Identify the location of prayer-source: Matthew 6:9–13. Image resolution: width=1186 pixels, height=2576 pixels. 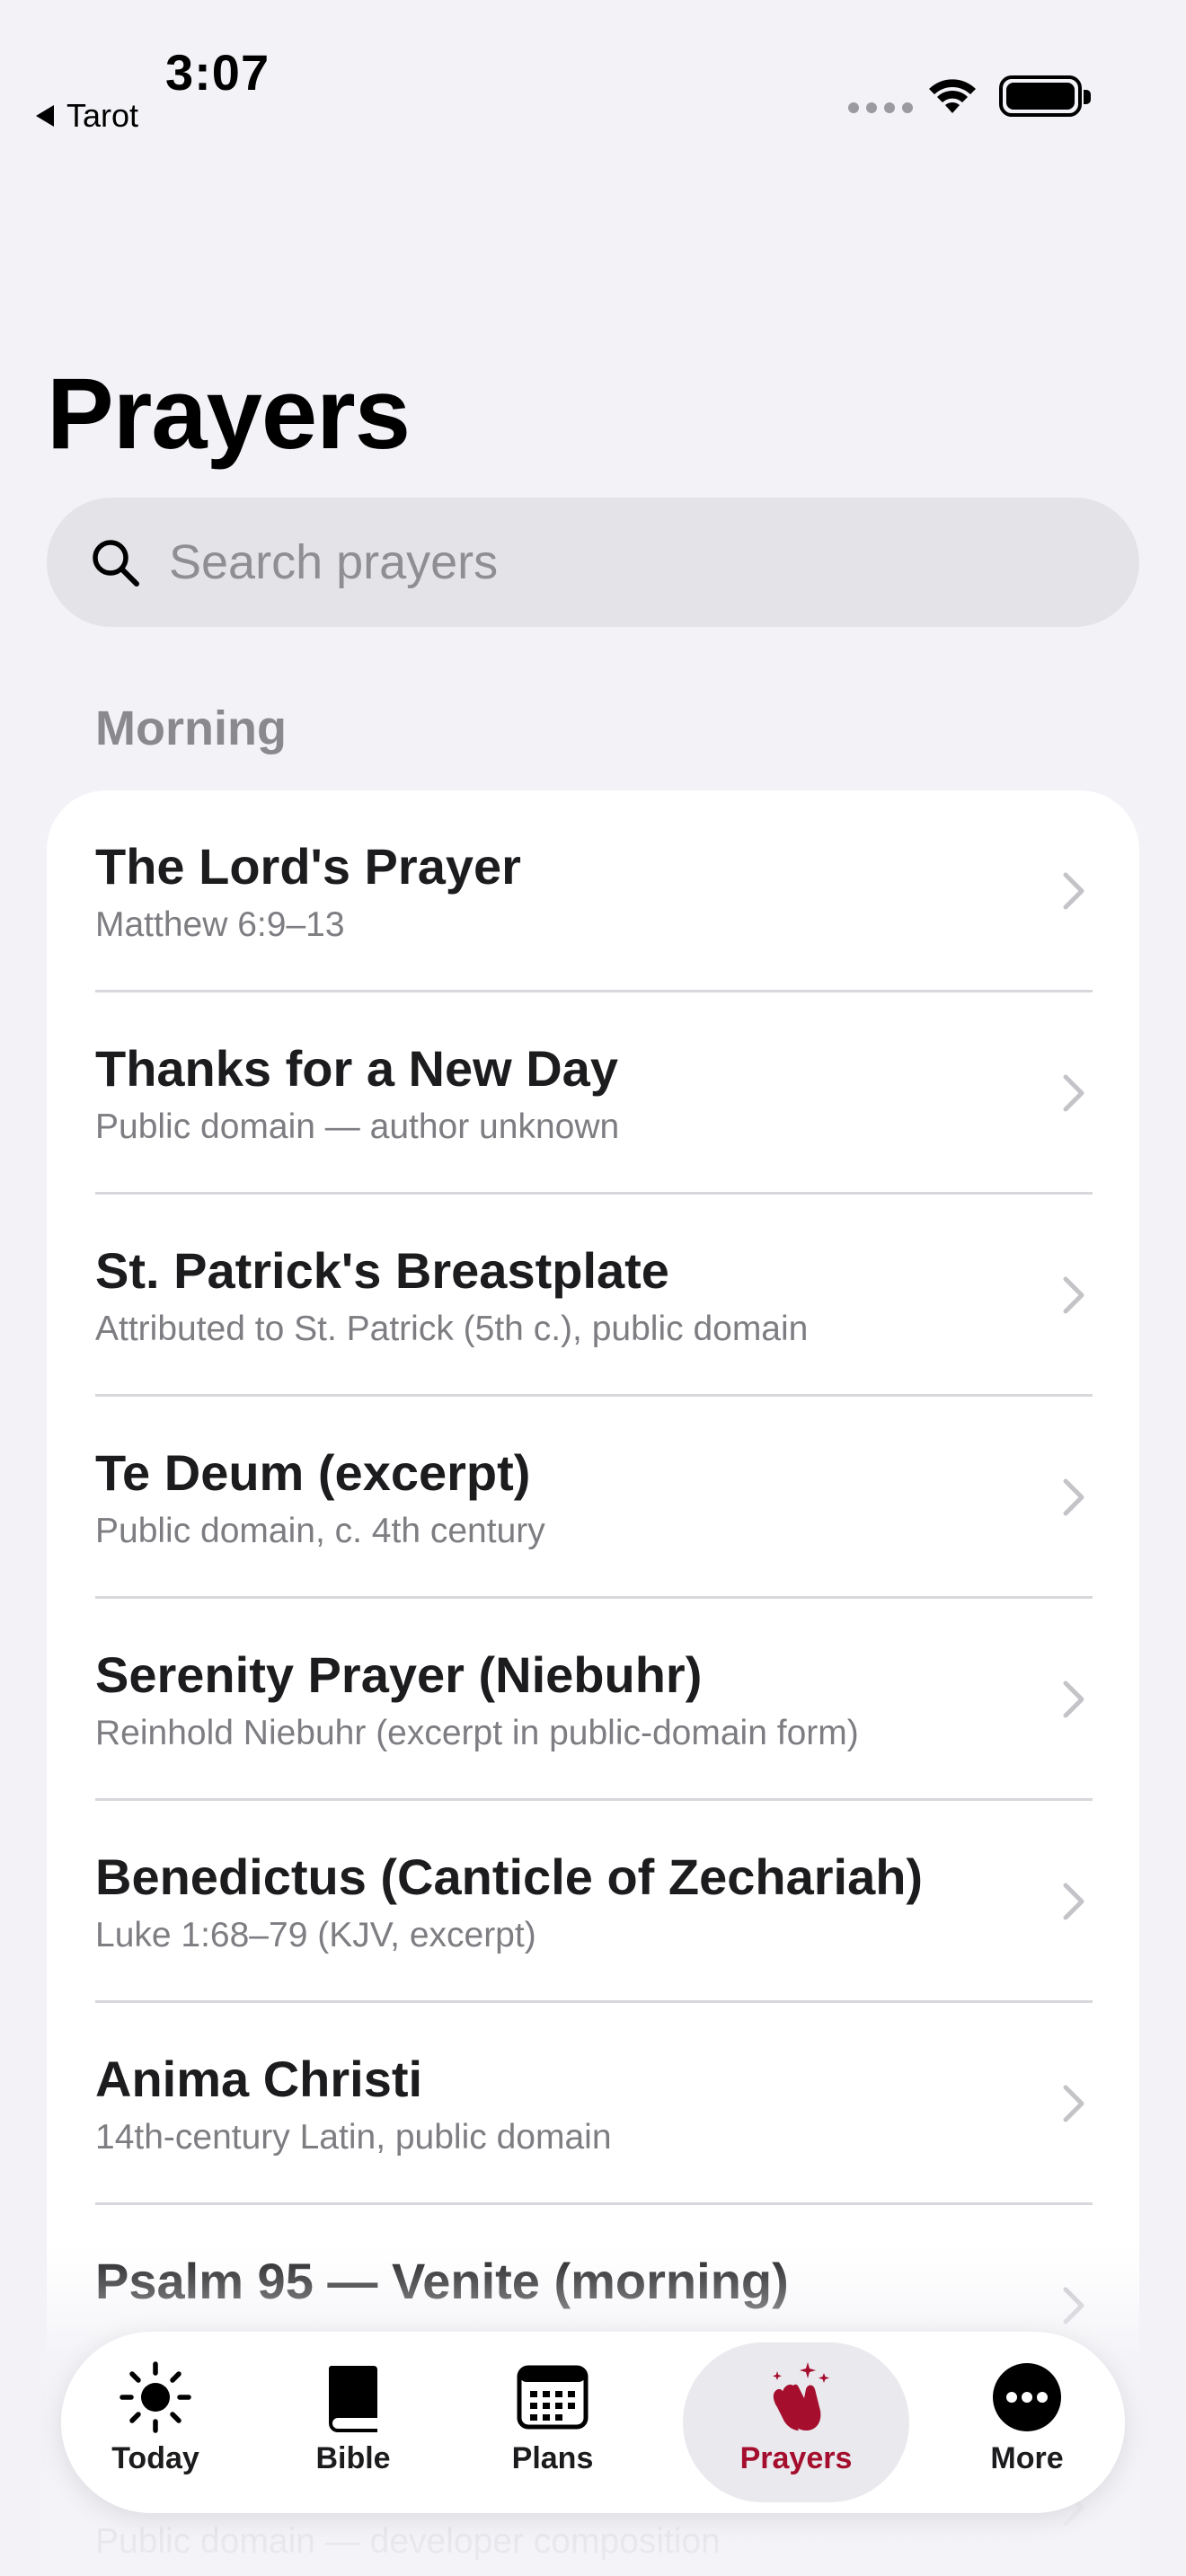
(220, 924).